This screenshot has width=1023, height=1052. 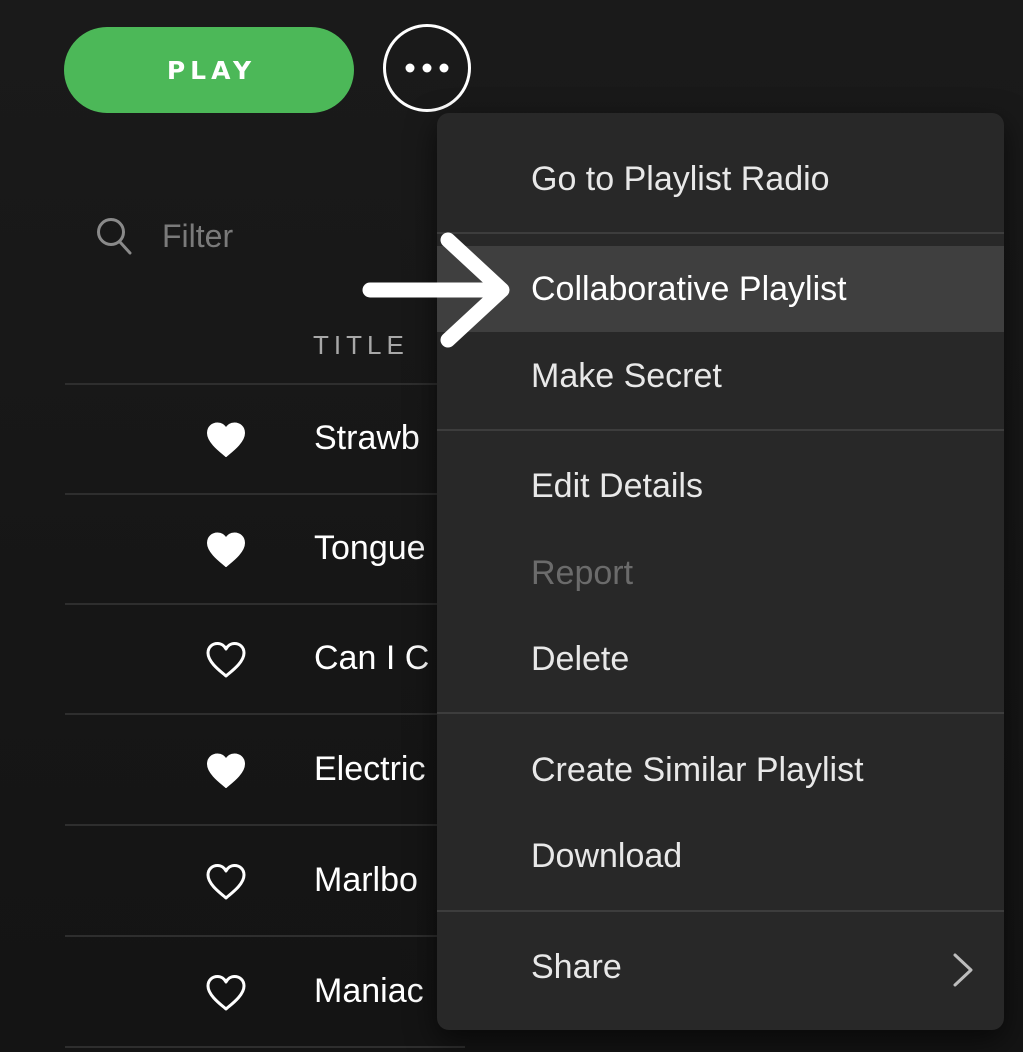 I want to click on track-title: Marlbo, so click(x=366, y=880).